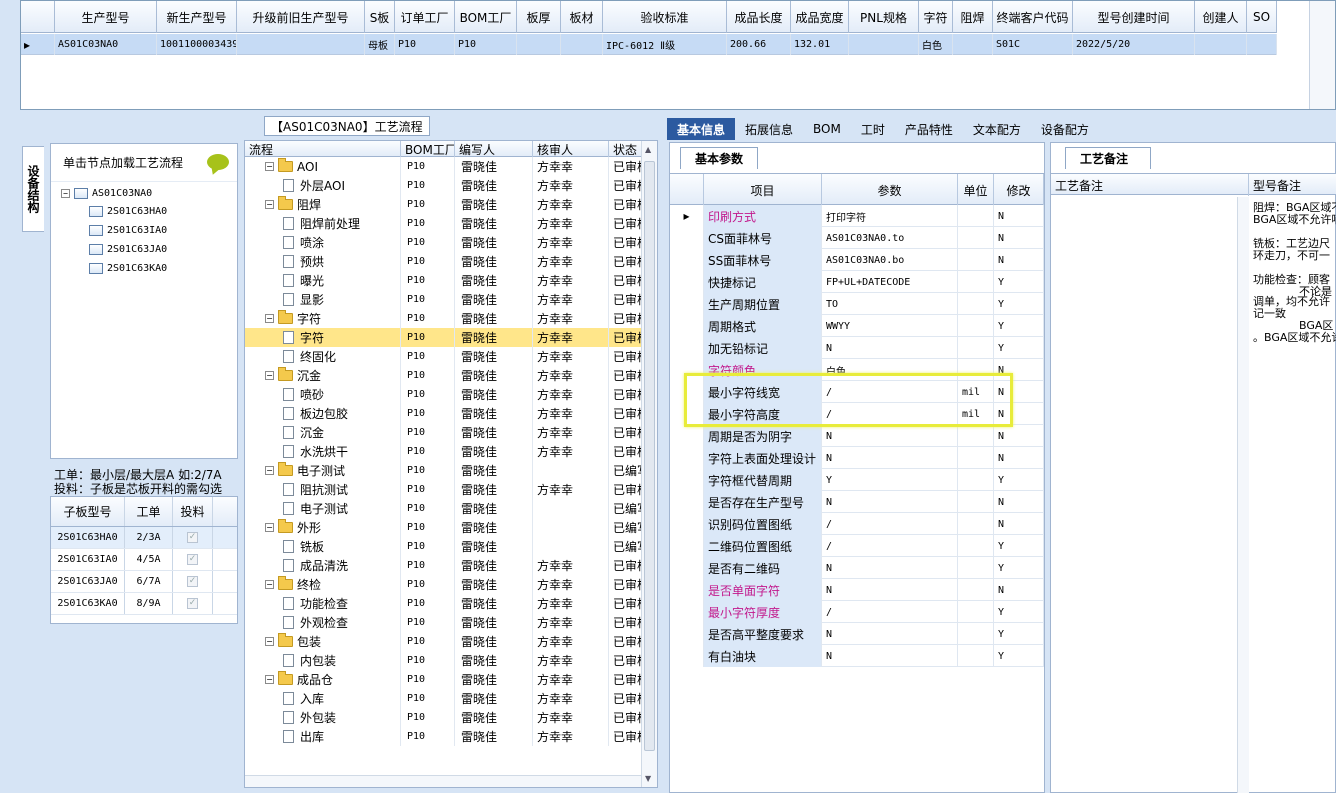 This screenshot has width=1336, height=793. What do you see at coordinates (769, 129) in the screenshot?
I see `tab-detail: 拓展信息` at bounding box center [769, 129].